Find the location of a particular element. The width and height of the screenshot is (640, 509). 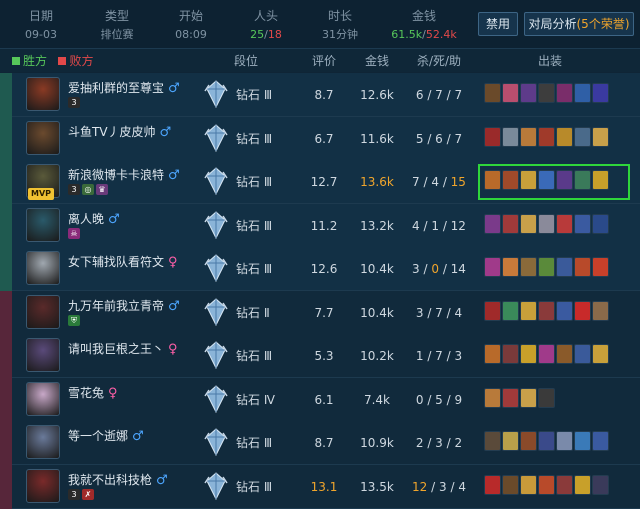

player-name: 女下辅找队看符文 ♀ is located at coordinates (123, 261).